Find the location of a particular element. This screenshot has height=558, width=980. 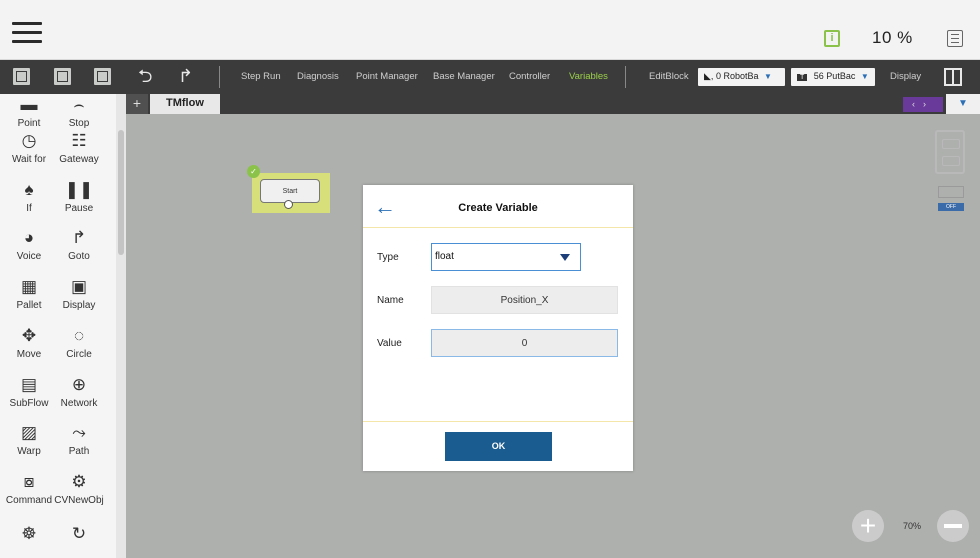

undo-arrow-icon: ⮌ is located at coordinates (145, 76).